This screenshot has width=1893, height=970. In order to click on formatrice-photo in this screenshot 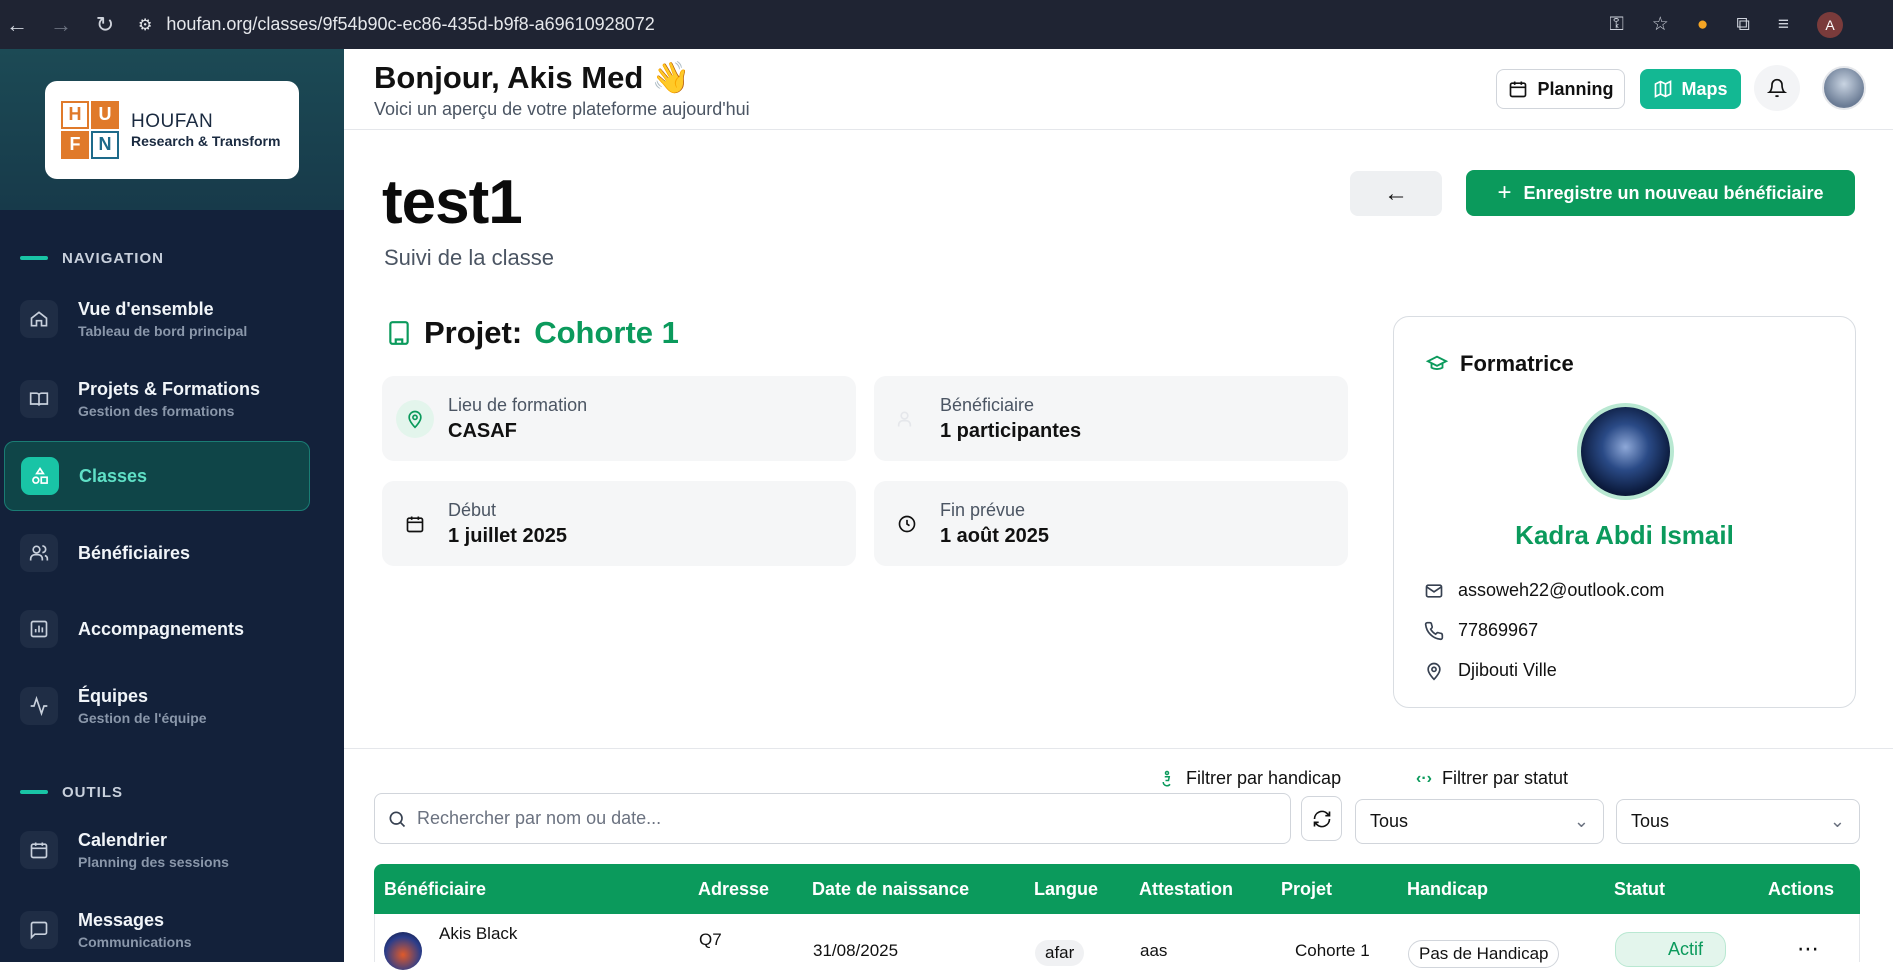, I will do `click(1625, 451)`.